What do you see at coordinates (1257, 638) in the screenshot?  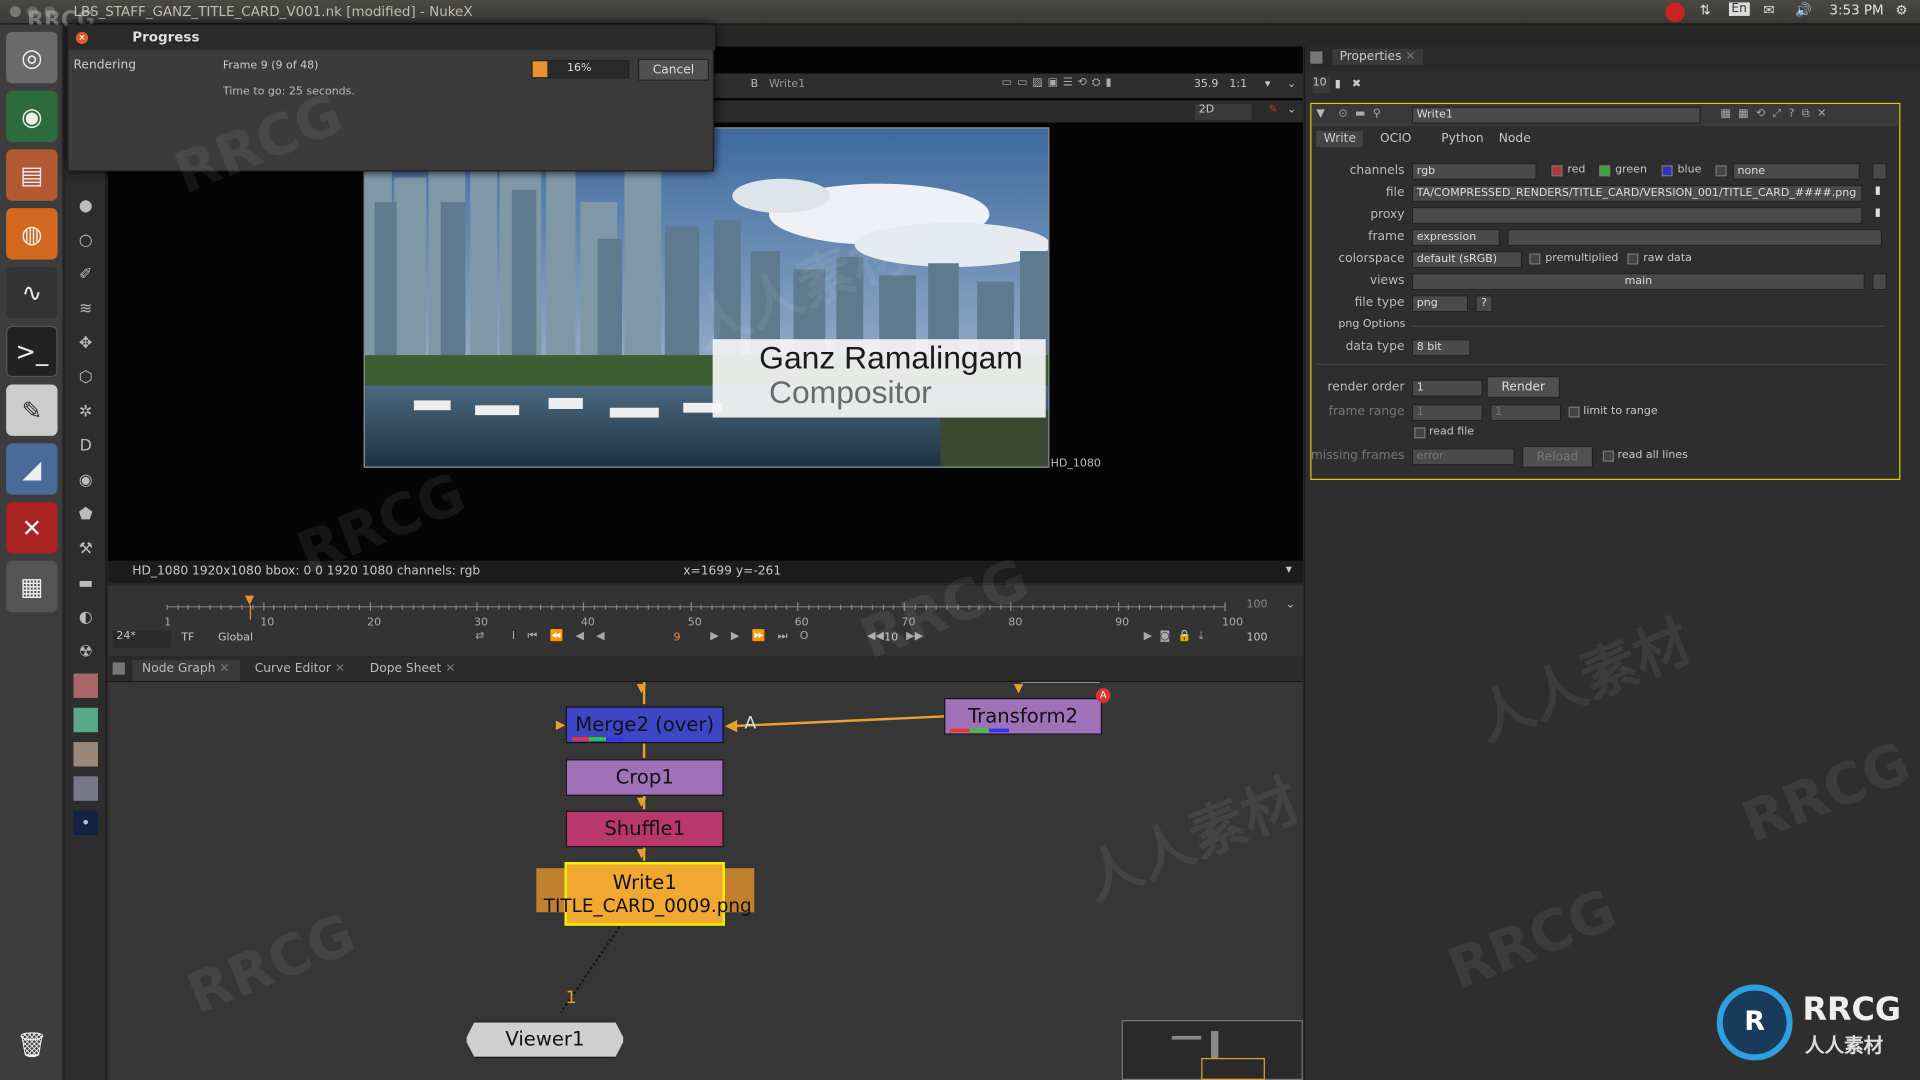 I see `out-frame-field: 100` at bounding box center [1257, 638].